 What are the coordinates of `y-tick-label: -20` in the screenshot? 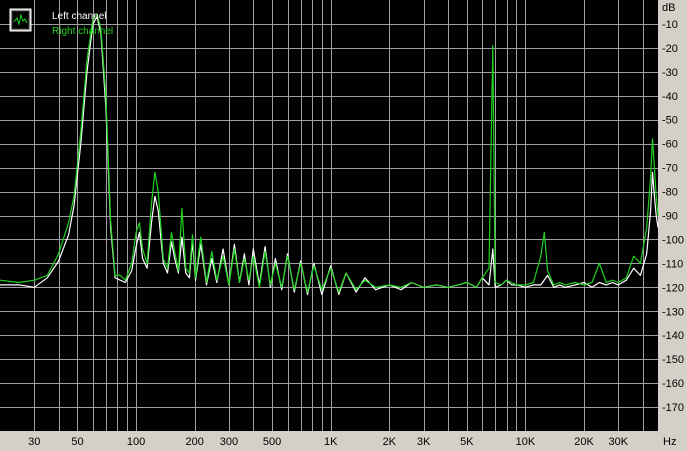 It's located at (670, 49).